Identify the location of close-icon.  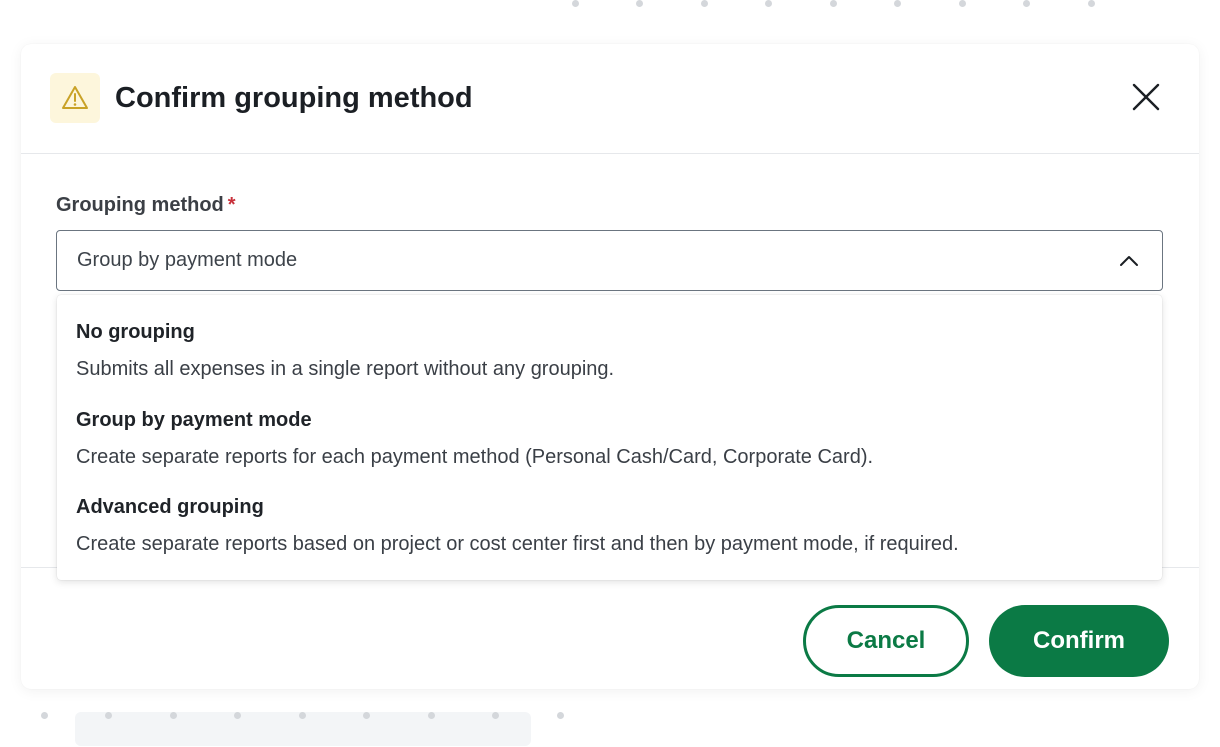
(1146, 97).